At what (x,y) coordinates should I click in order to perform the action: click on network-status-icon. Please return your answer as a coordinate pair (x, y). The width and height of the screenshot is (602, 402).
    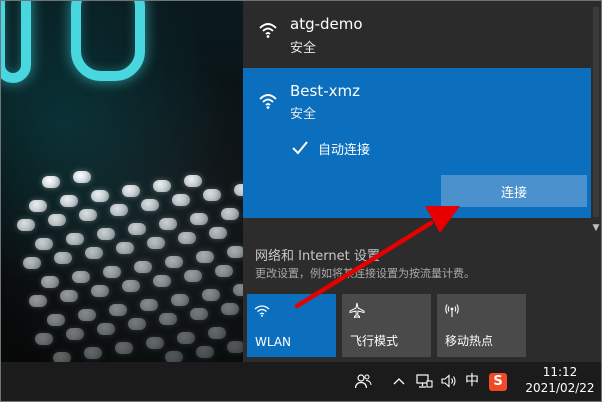
    Looking at the image, I should click on (424, 381).